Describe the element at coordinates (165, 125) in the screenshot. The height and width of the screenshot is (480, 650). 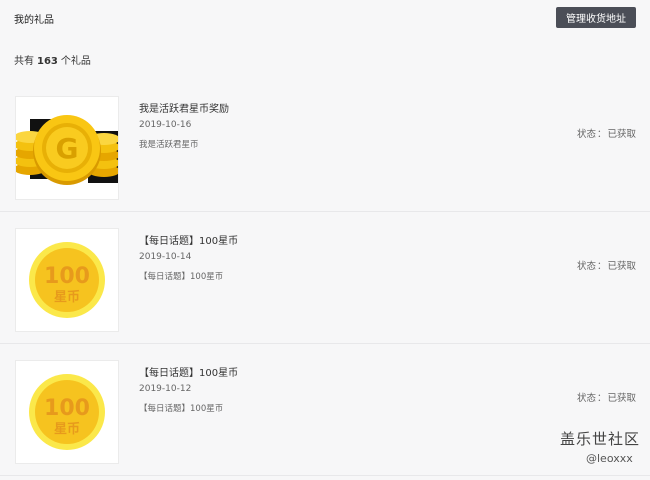
I see `gift-date: 2019-10-16` at that location.